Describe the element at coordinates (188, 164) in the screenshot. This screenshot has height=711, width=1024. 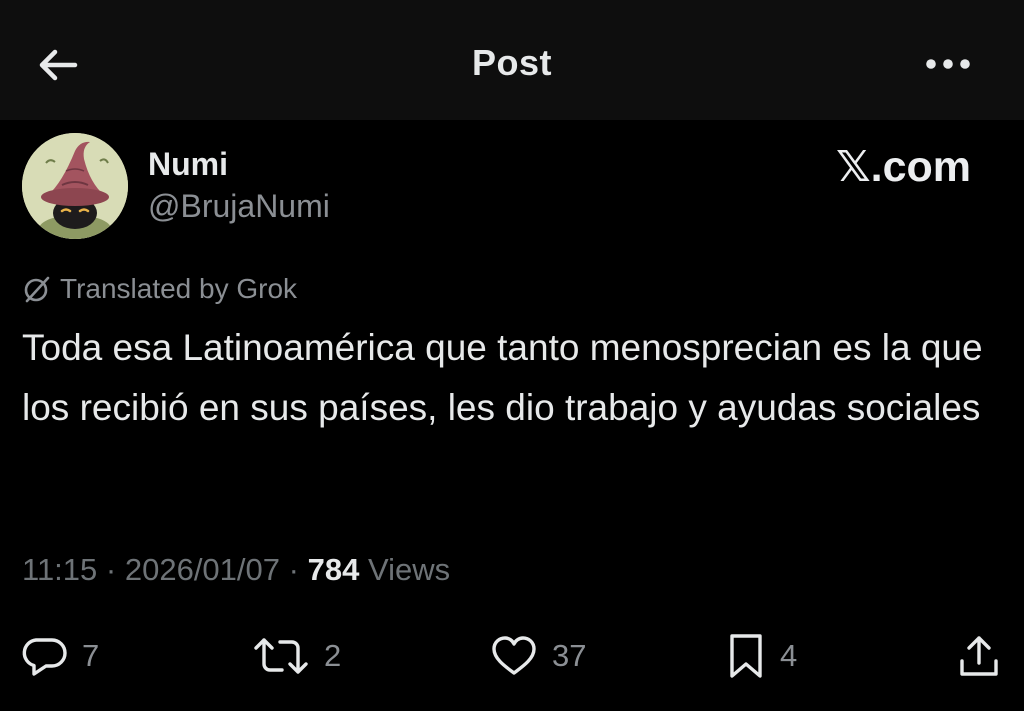
I see `author-display-name: Numi` at that location.